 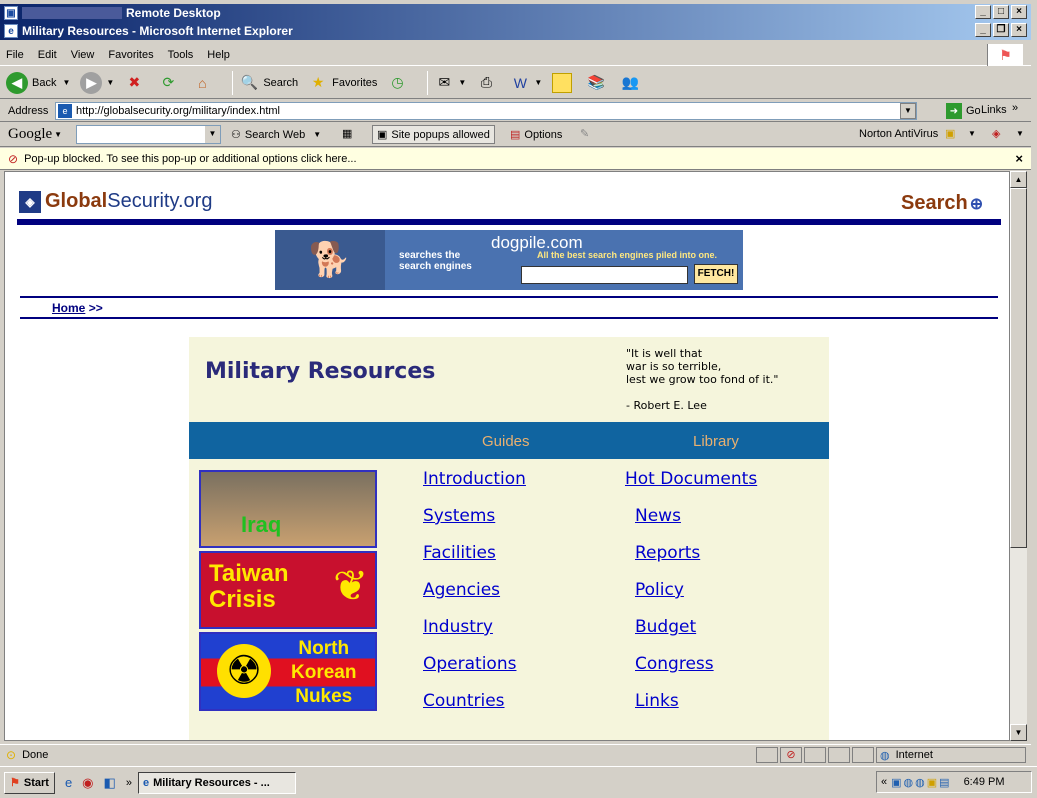 I want to click on link-policy: Policy, so click(x=659, y=590).